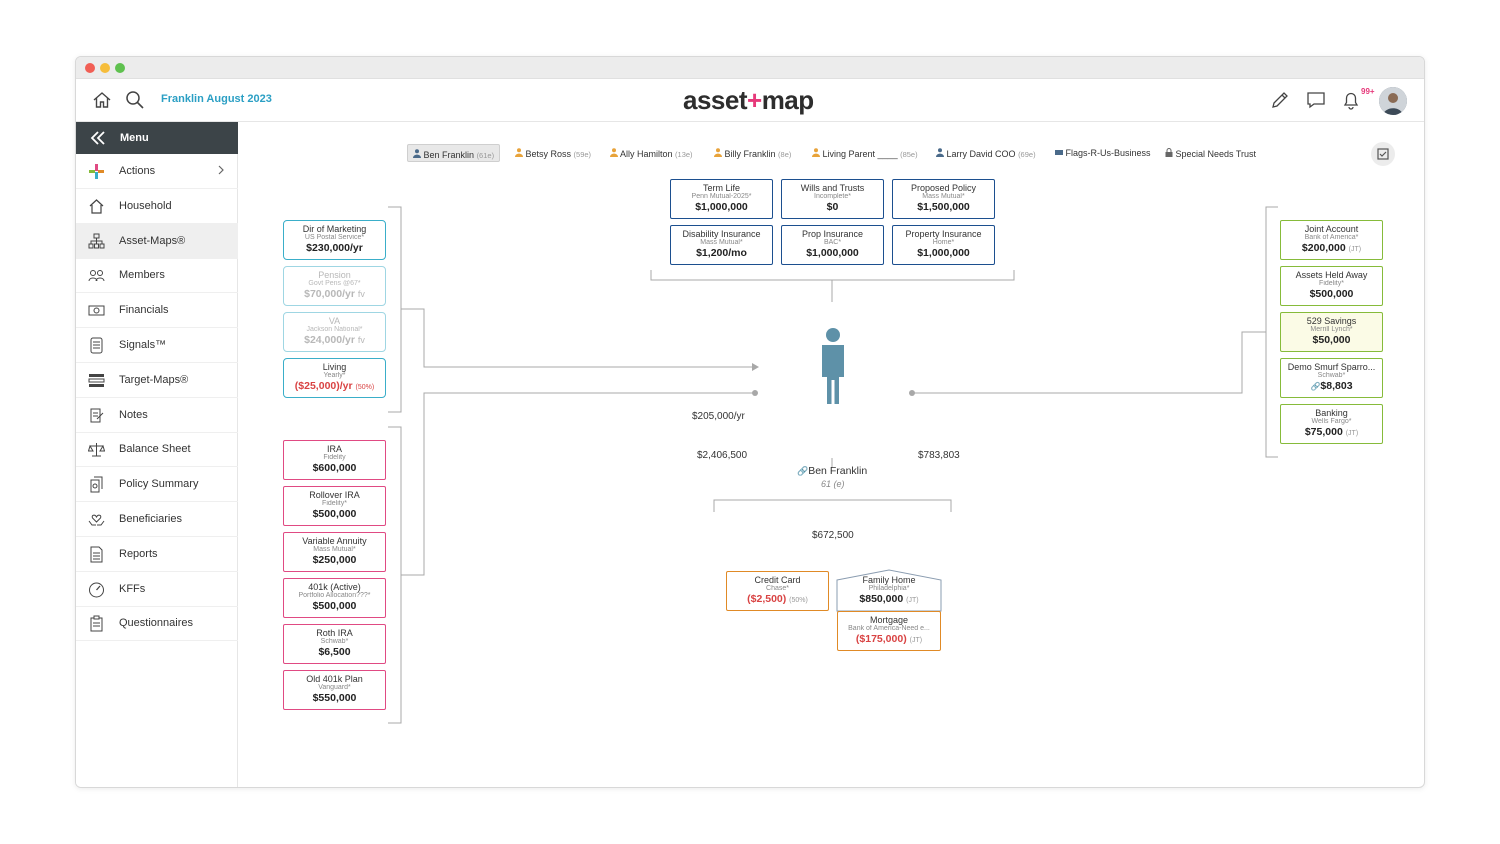 This screenshot has width=1500, height=844. I want to click on target-icon, so click(96, 380).